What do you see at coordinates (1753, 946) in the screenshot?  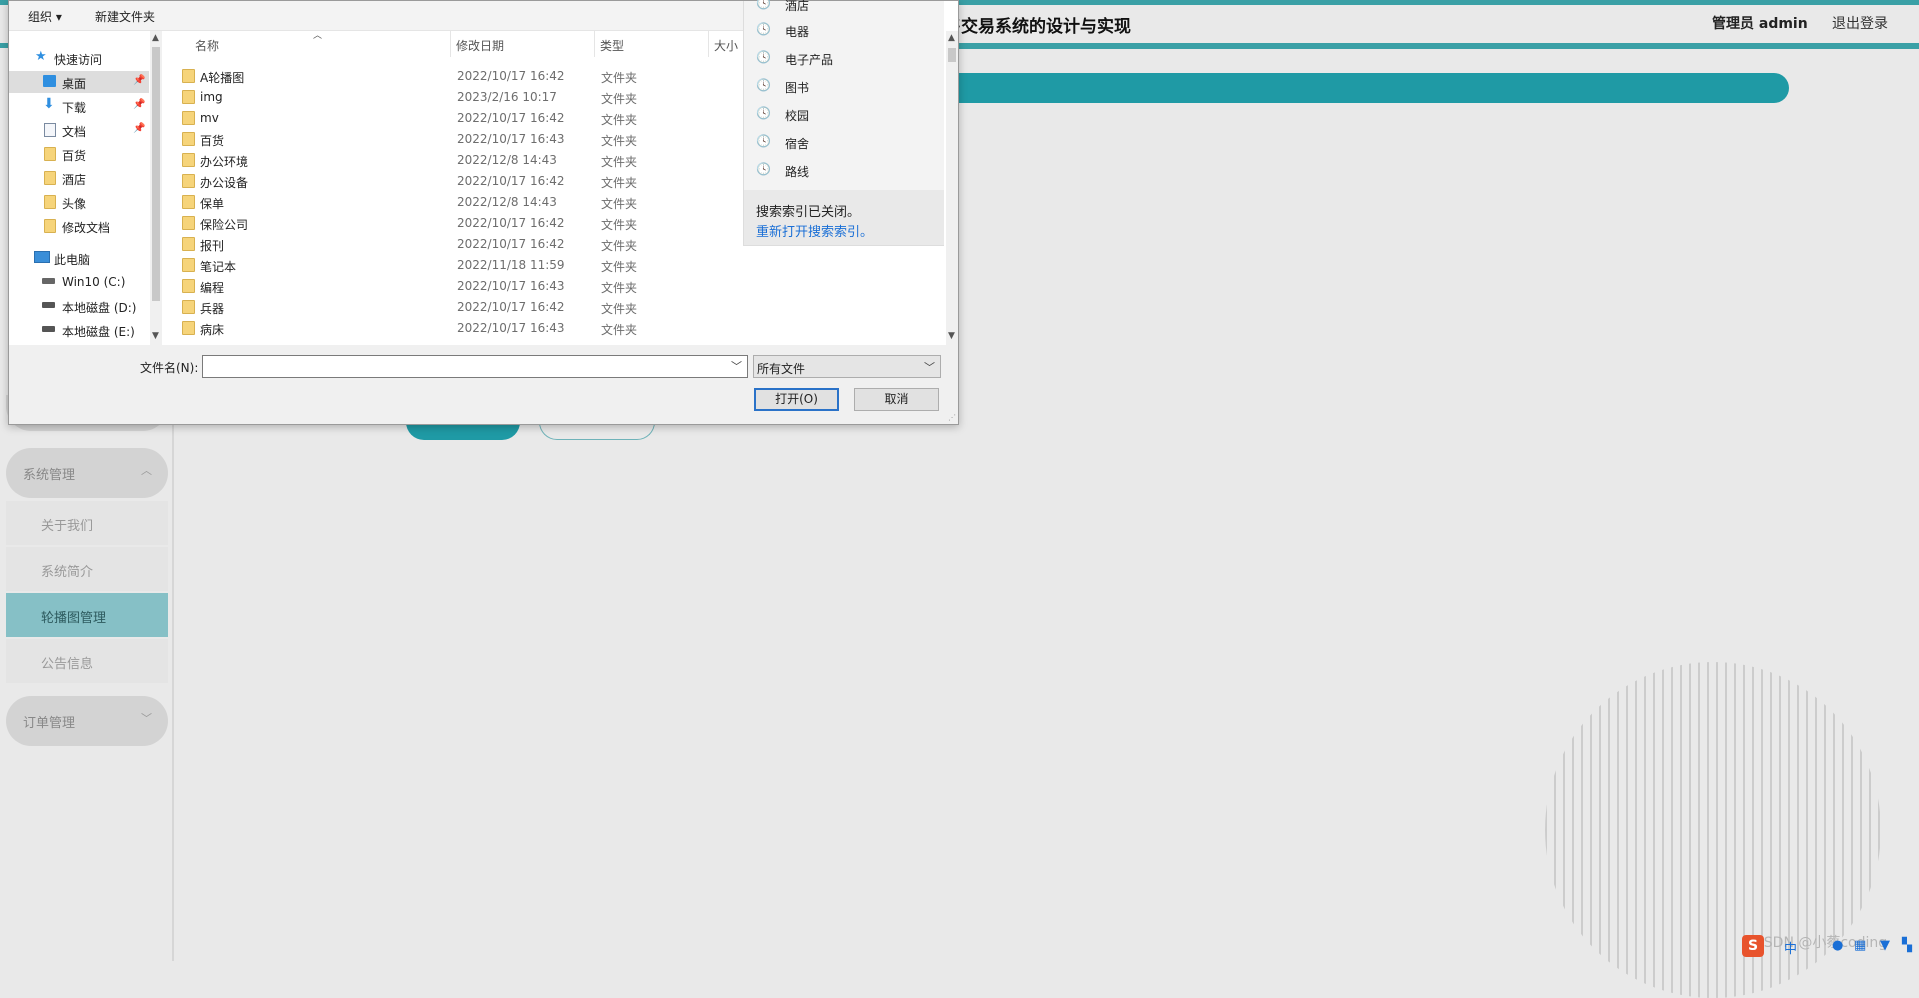 I see `ime-logo-icon: S` at bounding box center [1753, 946].